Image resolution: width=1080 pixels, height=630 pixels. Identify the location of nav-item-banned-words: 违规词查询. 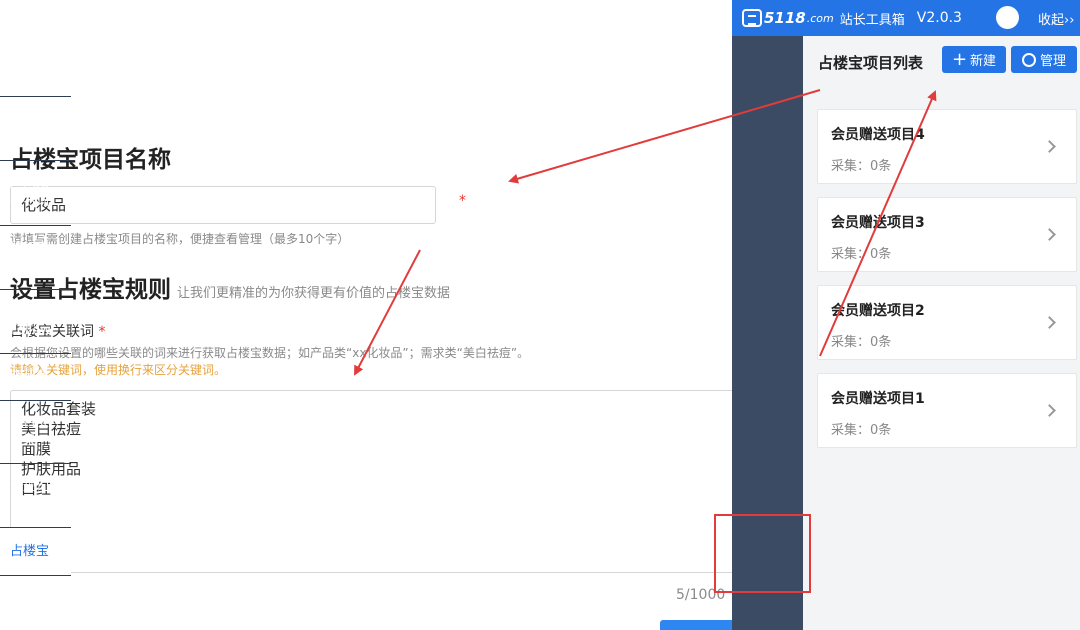
(35, 496).